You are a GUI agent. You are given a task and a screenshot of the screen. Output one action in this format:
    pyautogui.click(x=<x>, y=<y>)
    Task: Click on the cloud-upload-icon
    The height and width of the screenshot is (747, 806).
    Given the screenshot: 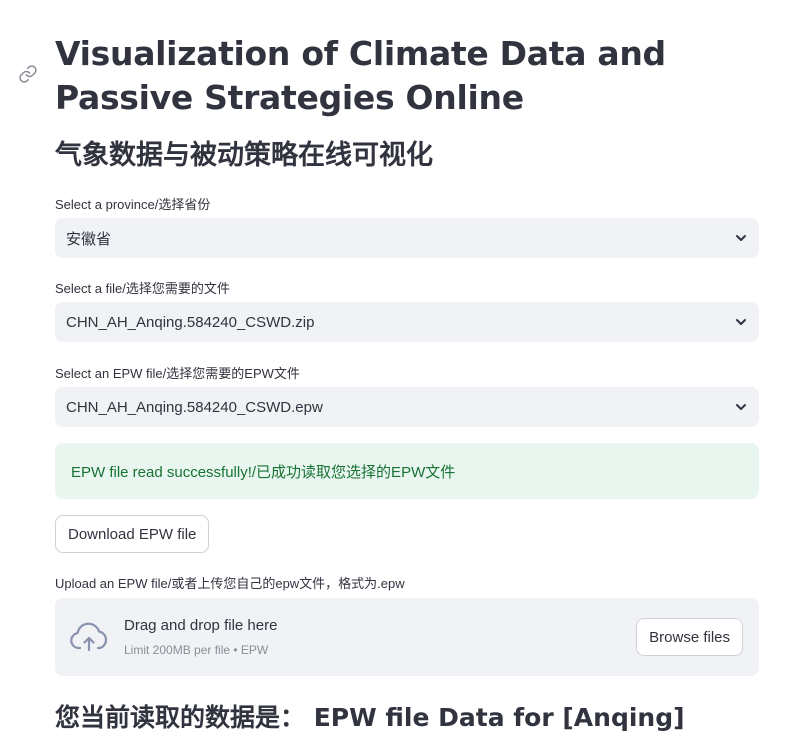 What is the action you would take?
    pyautogui.click(x=89, y=637)
    